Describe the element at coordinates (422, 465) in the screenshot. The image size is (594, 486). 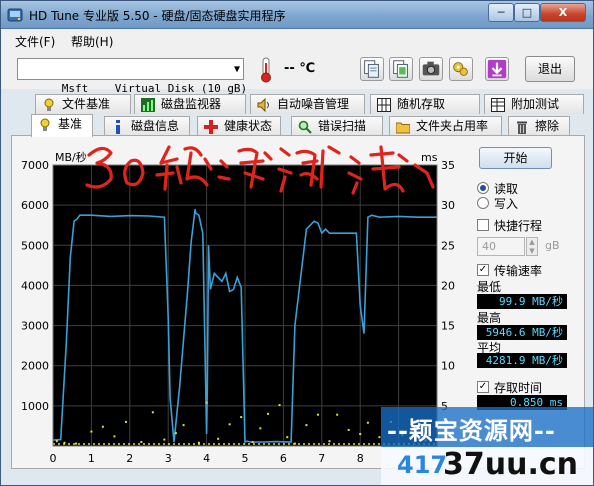
I see `watermark-number: 417` at that location.